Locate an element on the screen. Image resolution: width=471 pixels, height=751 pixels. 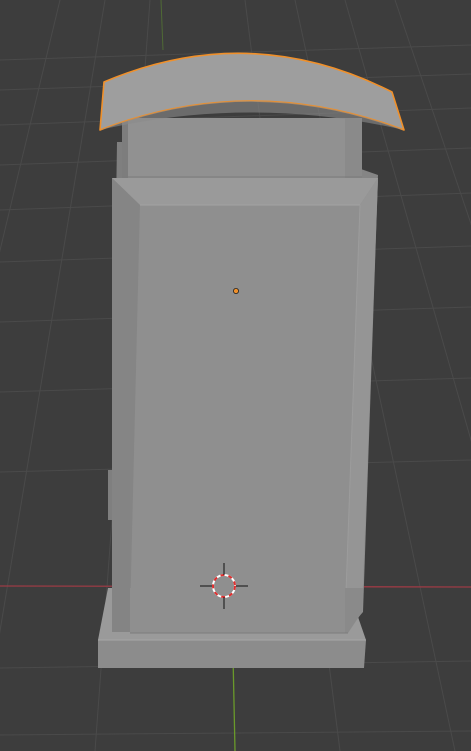
object-origin-dot is located at coordinates (235, 290).